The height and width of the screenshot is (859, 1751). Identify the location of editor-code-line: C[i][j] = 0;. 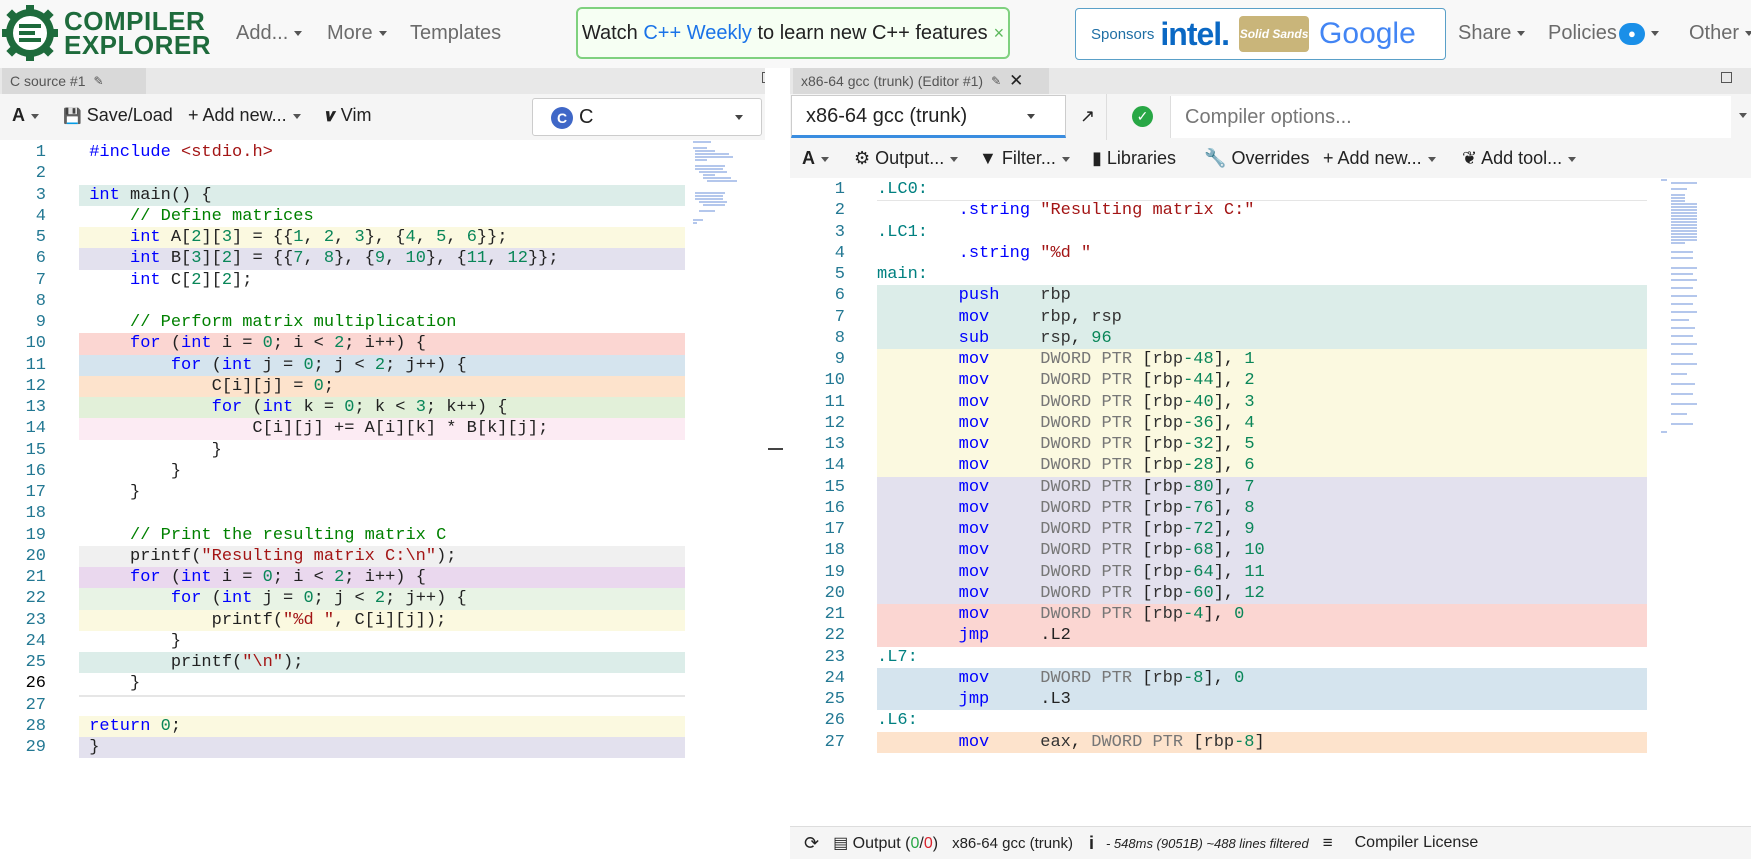
(382, 386).